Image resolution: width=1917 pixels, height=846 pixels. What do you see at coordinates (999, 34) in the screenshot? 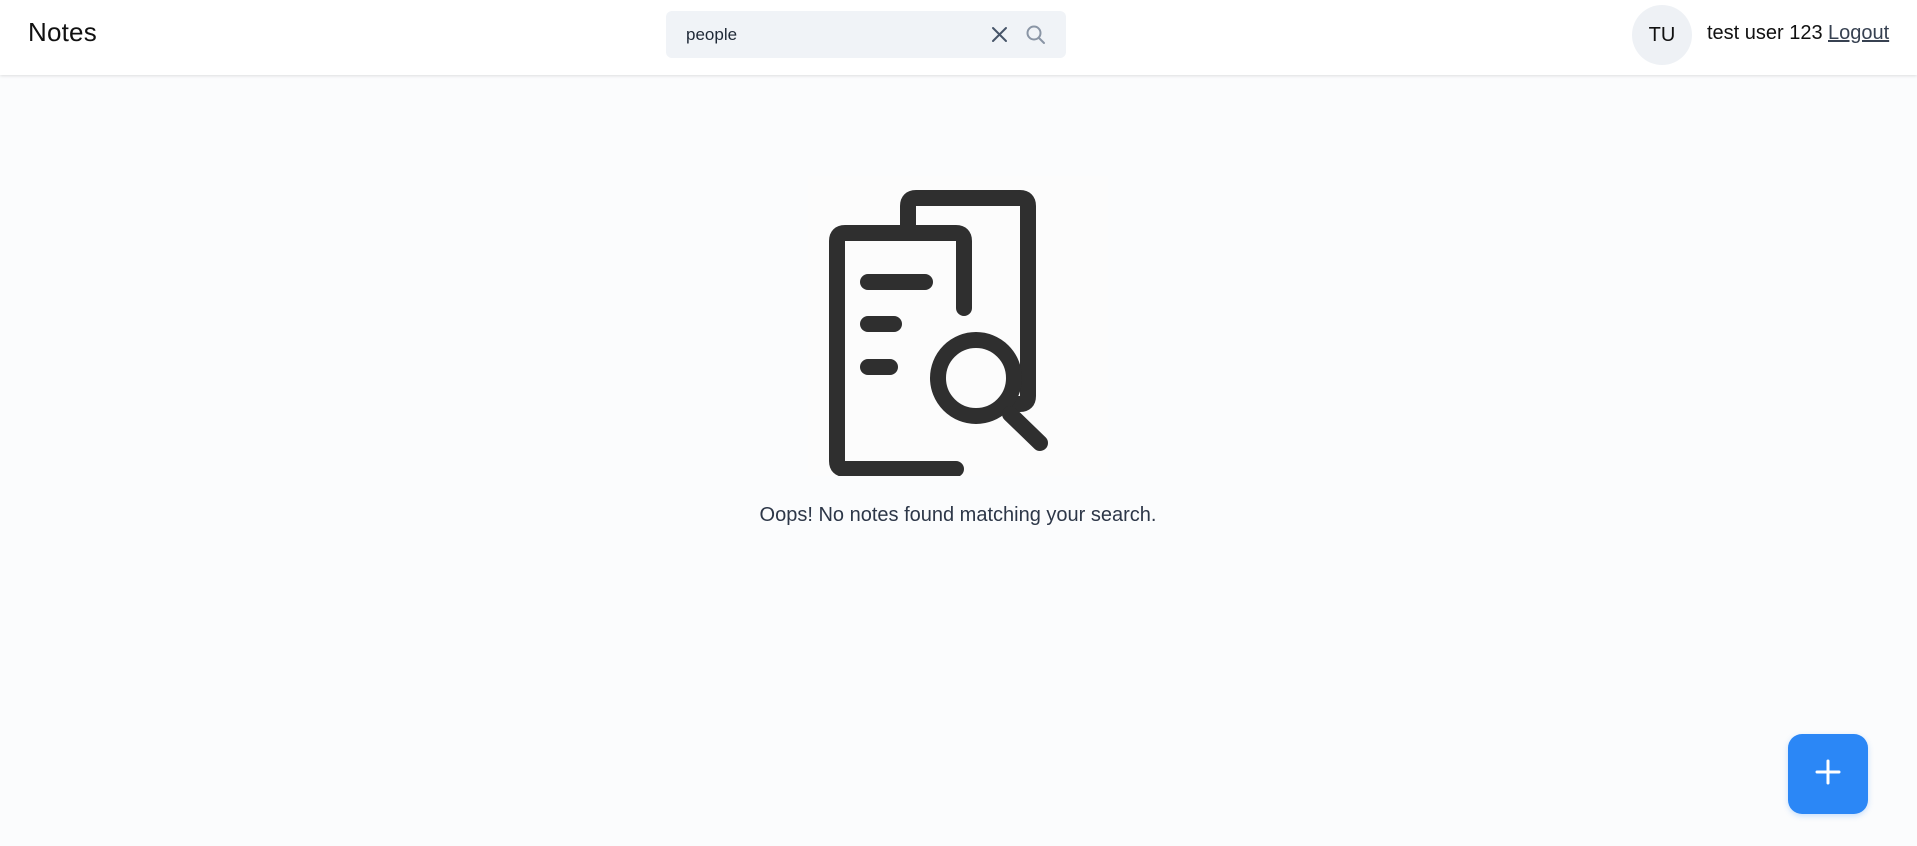
I see `close-icon` at bounding box center [999, 34].